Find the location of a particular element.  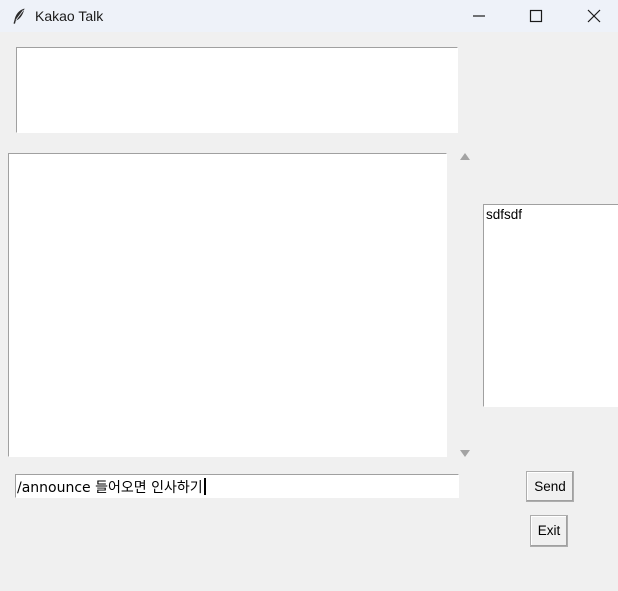

scroll-down-arrow-icon is located at coordinates (465, 453).